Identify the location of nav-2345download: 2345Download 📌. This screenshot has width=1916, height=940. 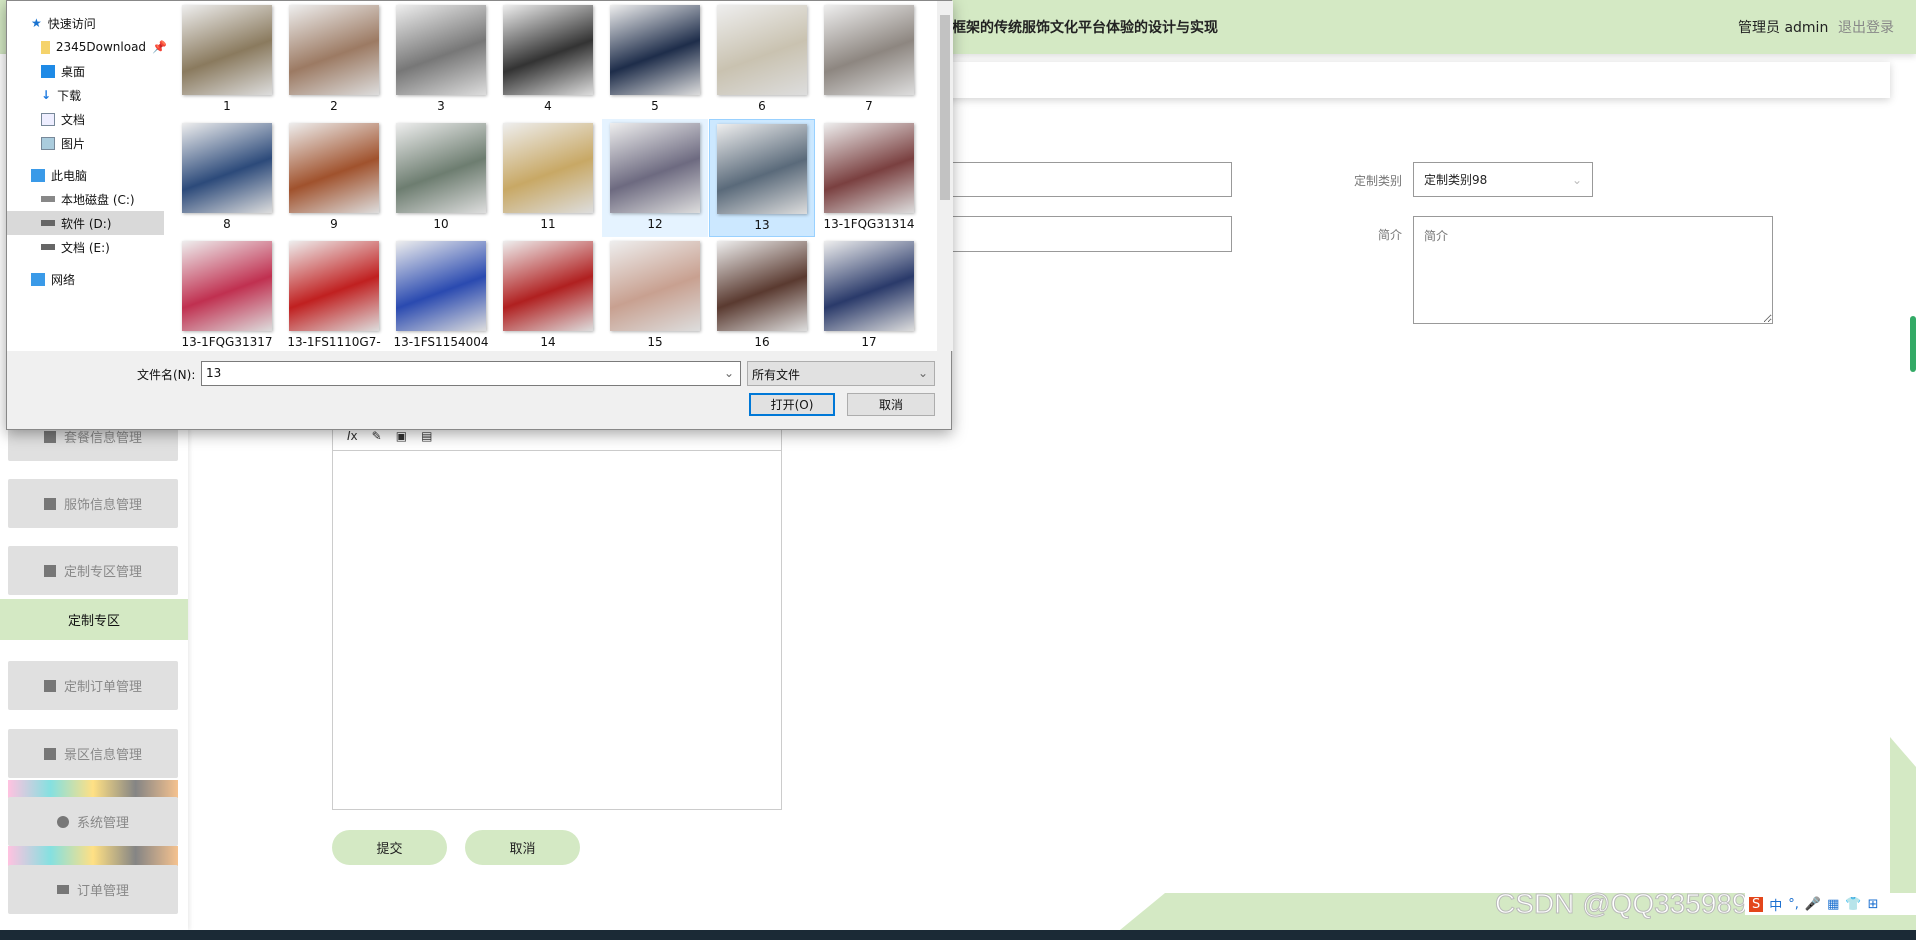
(87, 47).